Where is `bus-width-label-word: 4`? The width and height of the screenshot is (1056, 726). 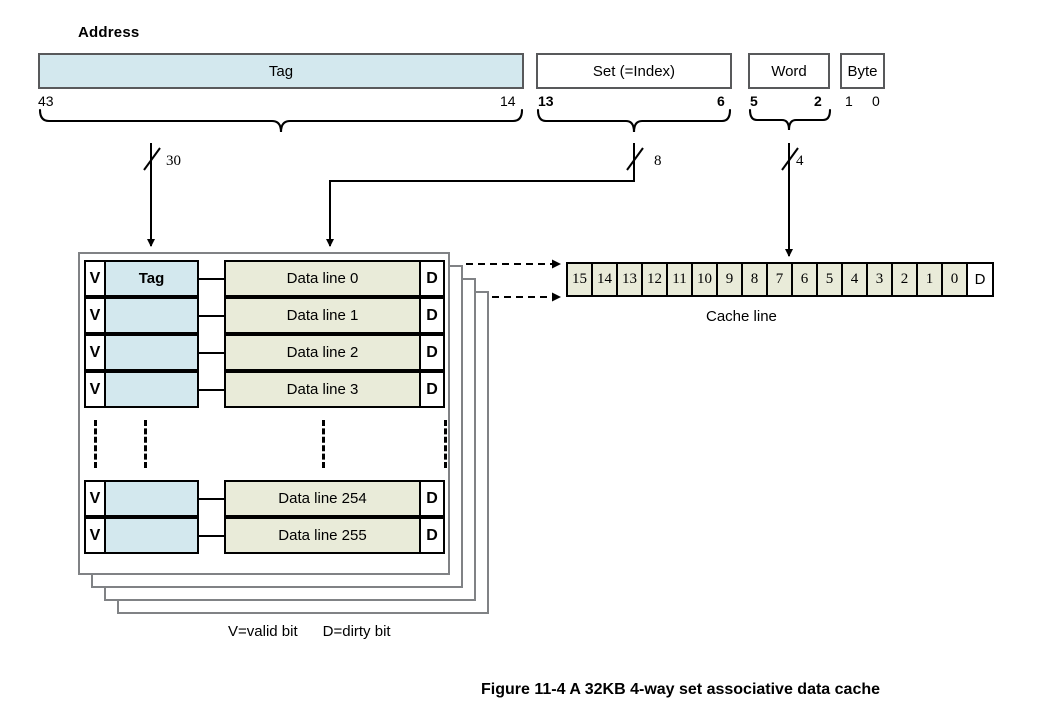 bus-width-label-word: 4 is located at coordinates (800, 161).